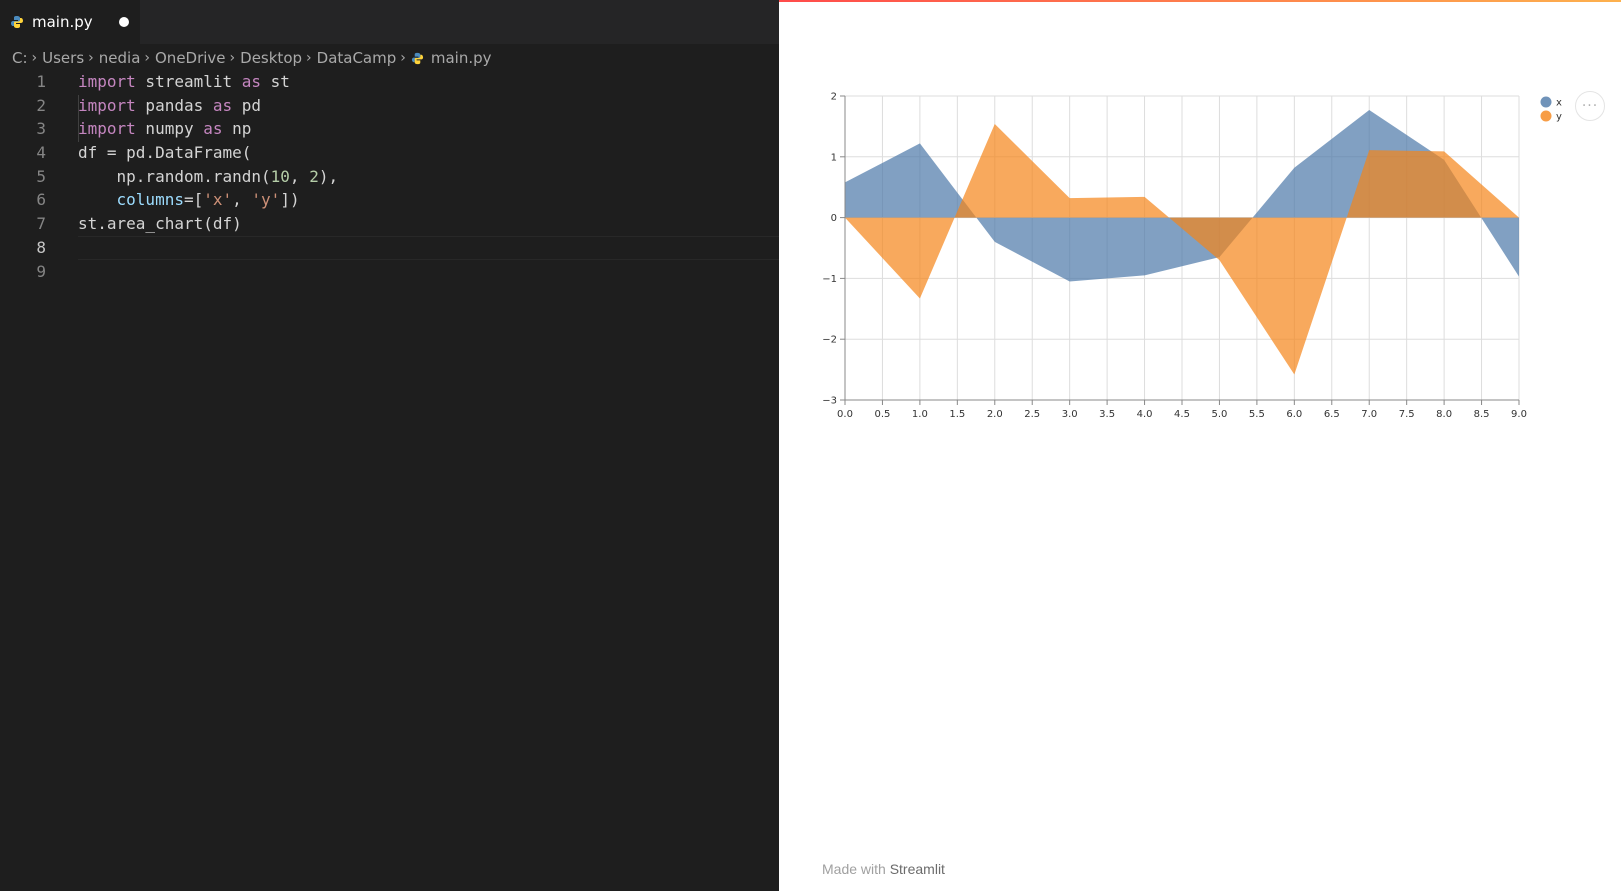 This screenshot has height=891, width=1621. Describe the element at coordinates (174, 105) in the screenshot. I see `code-token: pandas` at that location.